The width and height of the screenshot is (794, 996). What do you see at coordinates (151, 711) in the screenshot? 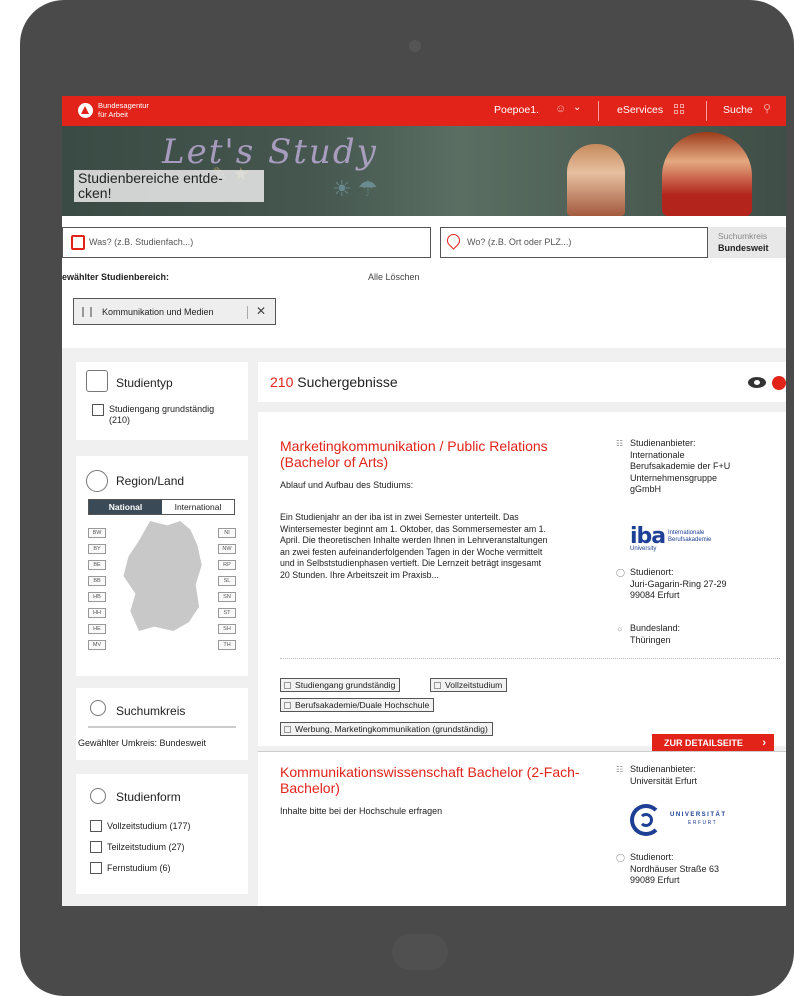
I see `filter-title-suchumkreis: Suchumkreis` at bounding box center [151, 711].